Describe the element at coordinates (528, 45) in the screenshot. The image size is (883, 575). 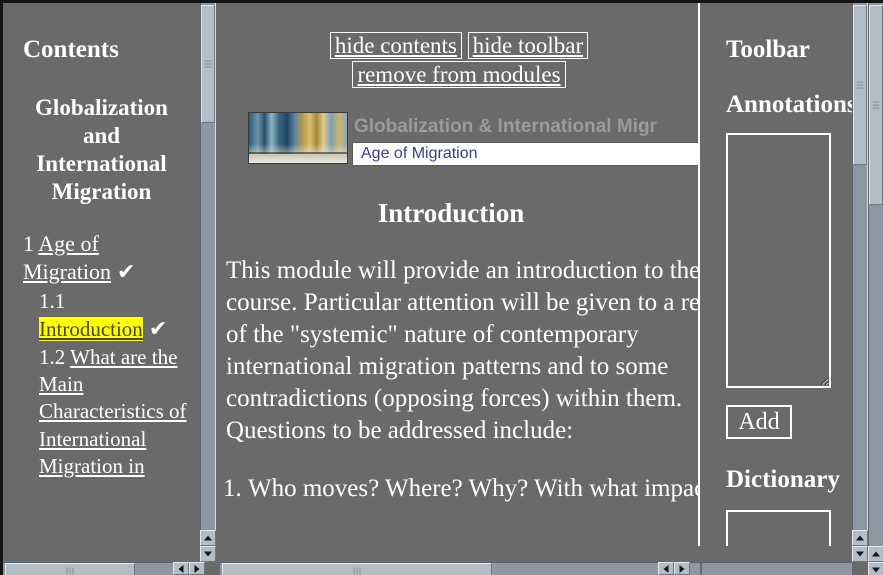
I see `hide-toolbar-link: hide toolbar` at that location.